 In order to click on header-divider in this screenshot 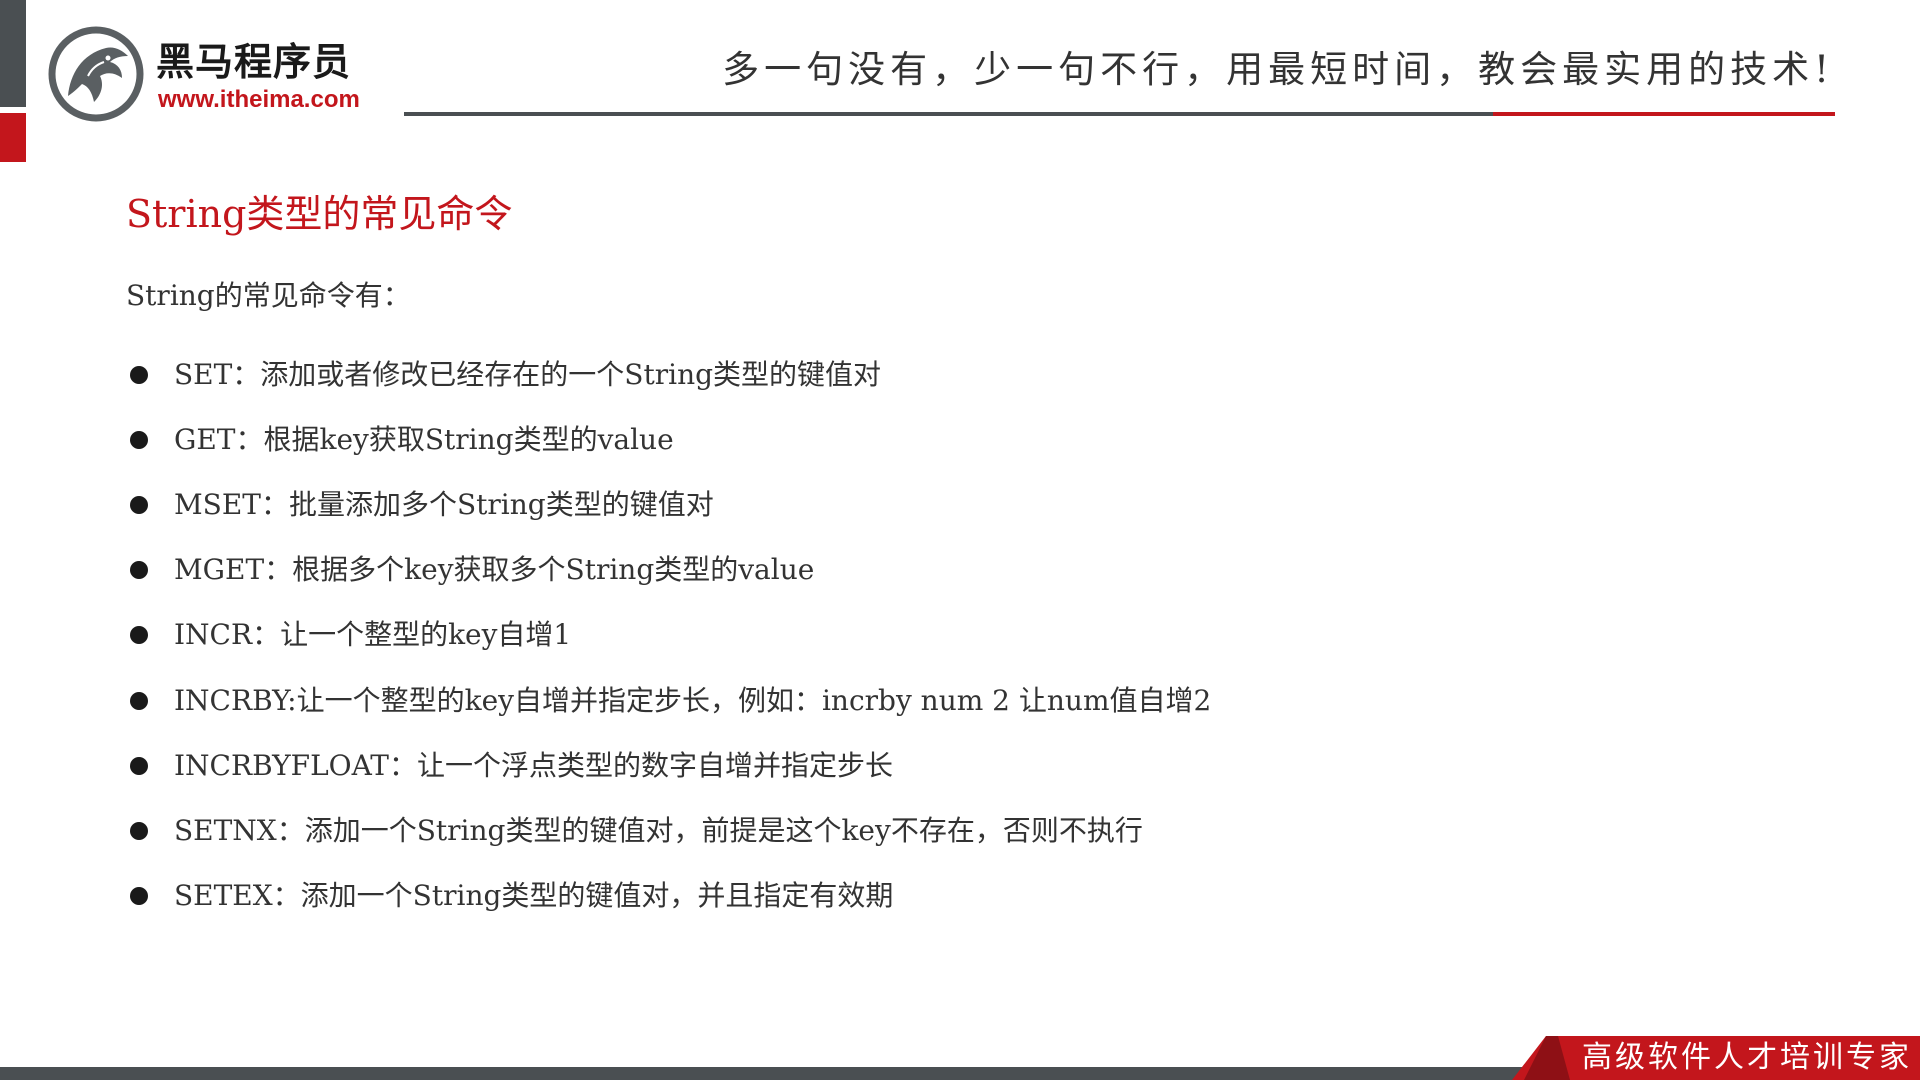, I will do `click(948, 114)`.